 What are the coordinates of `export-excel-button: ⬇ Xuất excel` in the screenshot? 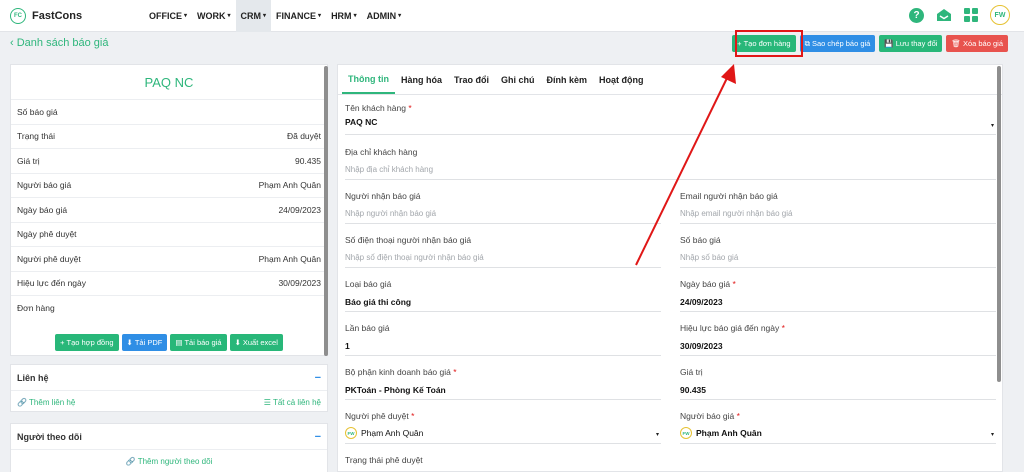 It's located at (256, 342).